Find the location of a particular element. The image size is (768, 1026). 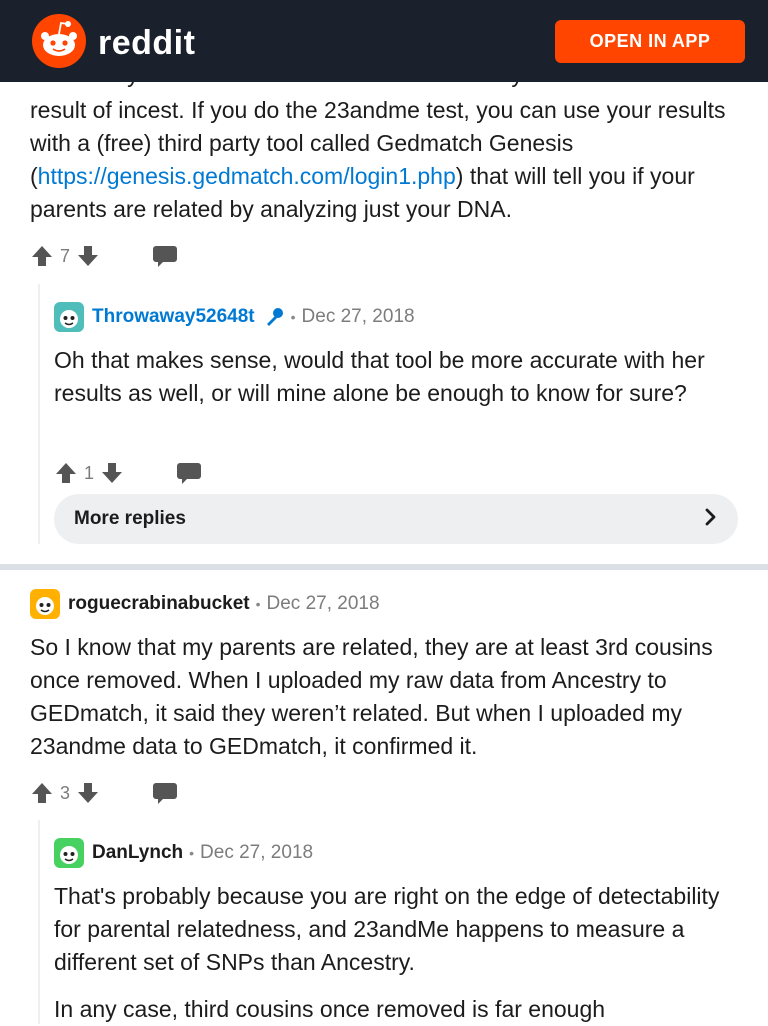

more-replies-label: More replies is located at coordinates (130, 518).